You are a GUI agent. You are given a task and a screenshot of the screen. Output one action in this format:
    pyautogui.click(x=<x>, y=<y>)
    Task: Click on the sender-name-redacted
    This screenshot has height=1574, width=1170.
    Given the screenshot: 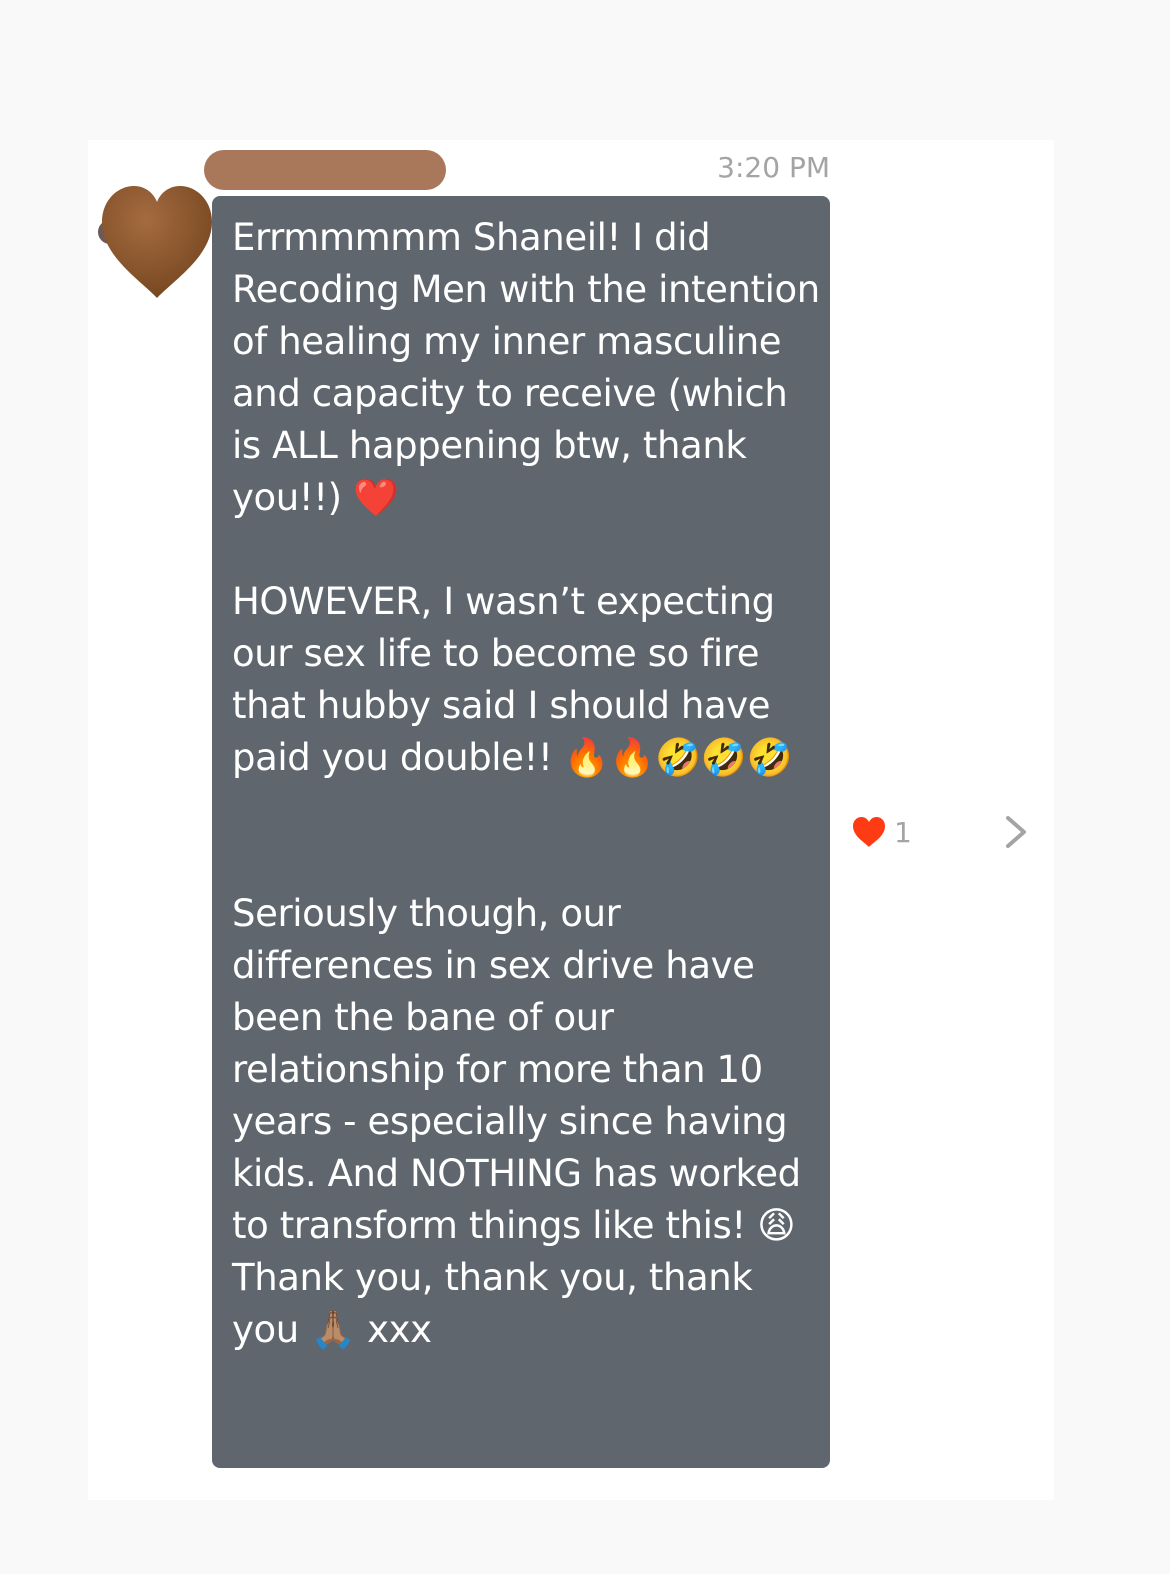 What is the action you would take?
    pyautogui.click(x=325, y=170)
    